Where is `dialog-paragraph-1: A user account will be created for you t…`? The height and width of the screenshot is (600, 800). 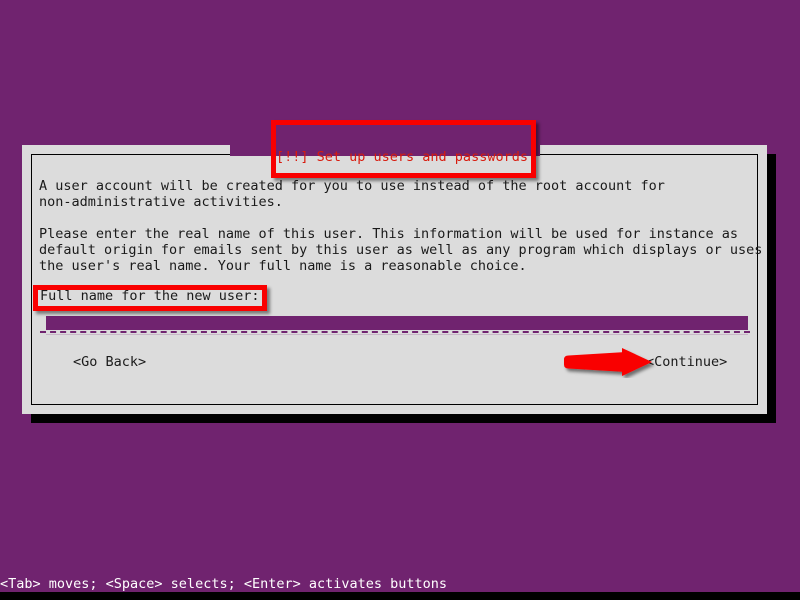 dialog-paragraph-1: A user account will be created for you t… is located at coordinates (352, 194).